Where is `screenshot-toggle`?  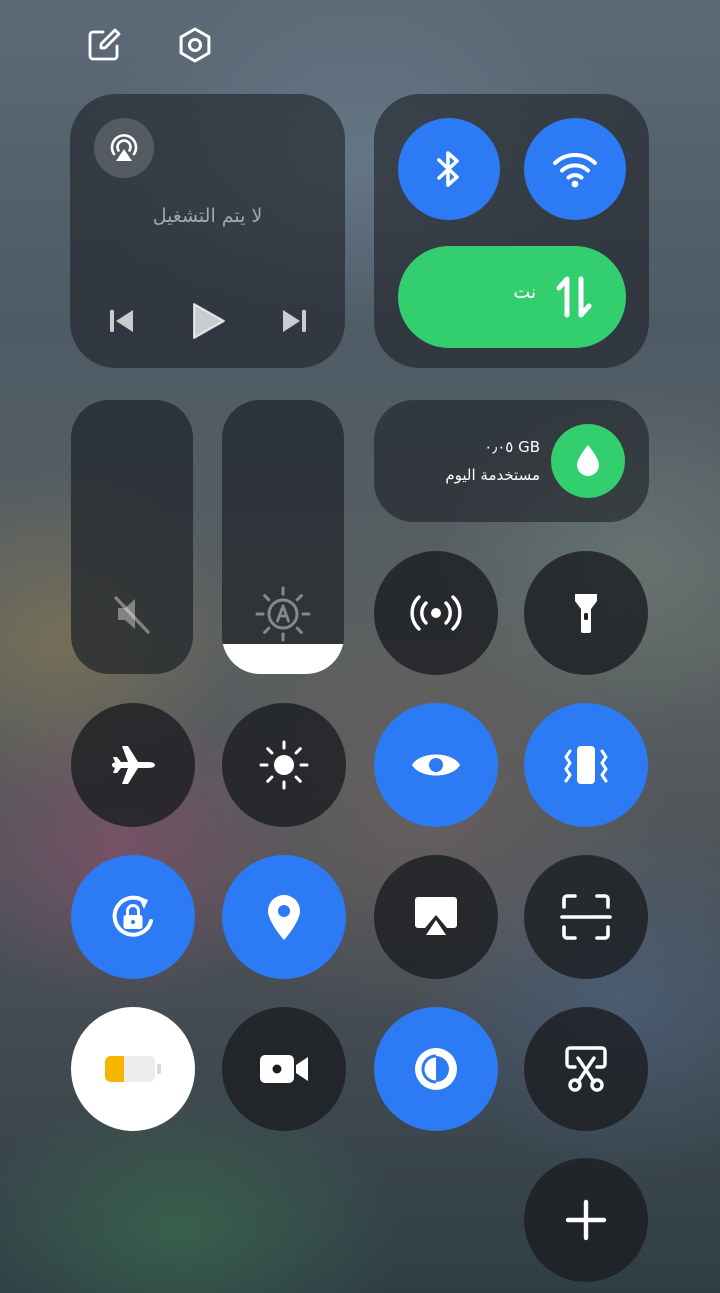 screenshot-toggle is located at coordinates (586, 1069).